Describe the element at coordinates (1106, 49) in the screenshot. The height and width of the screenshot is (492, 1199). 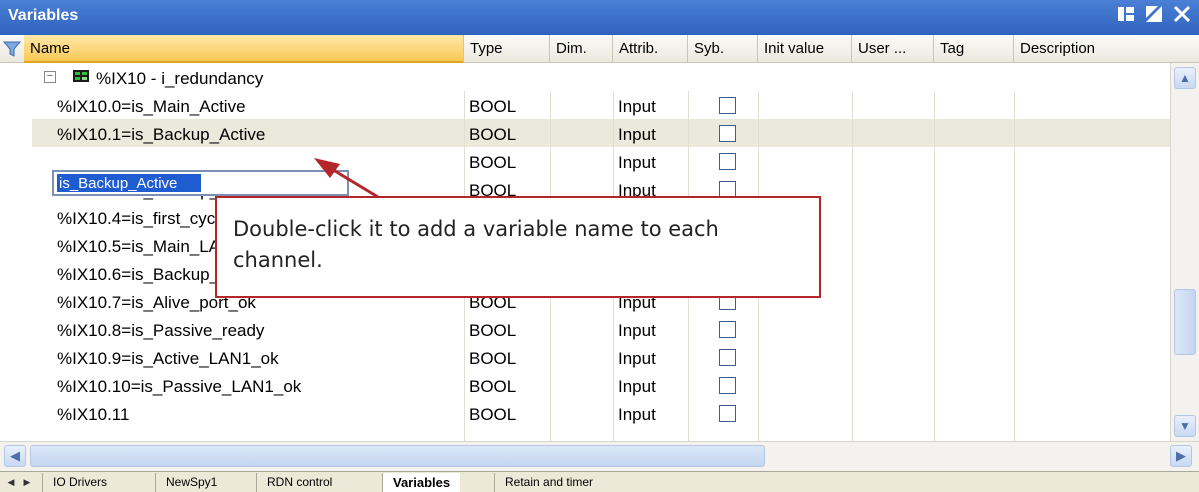
I see `column-description: Description` at that location.